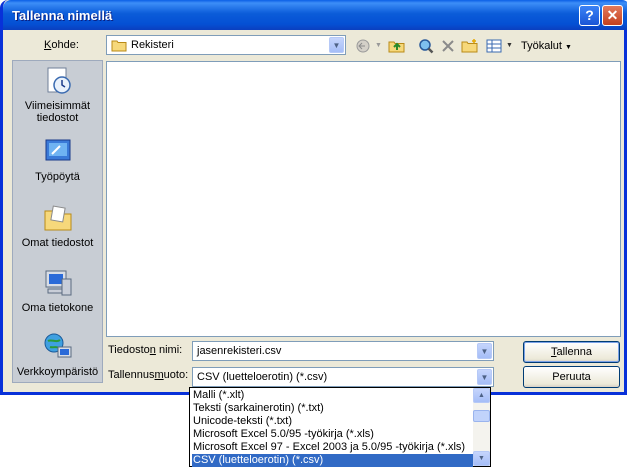 The width and height of the screenshot is (627, 470). Describe the element at coordinates (397, 46) in the screenshot. I see `up-folder-icon` at that location.